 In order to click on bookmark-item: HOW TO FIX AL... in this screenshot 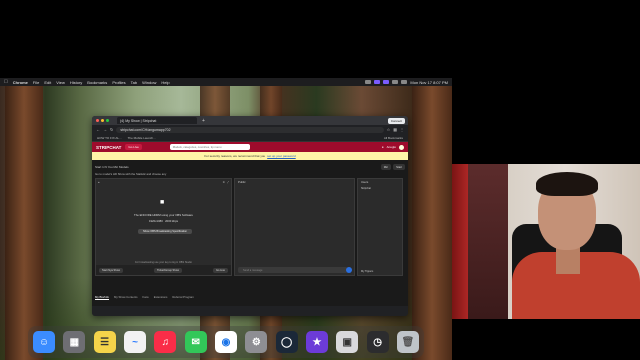, I will do `click(109, 138)`.